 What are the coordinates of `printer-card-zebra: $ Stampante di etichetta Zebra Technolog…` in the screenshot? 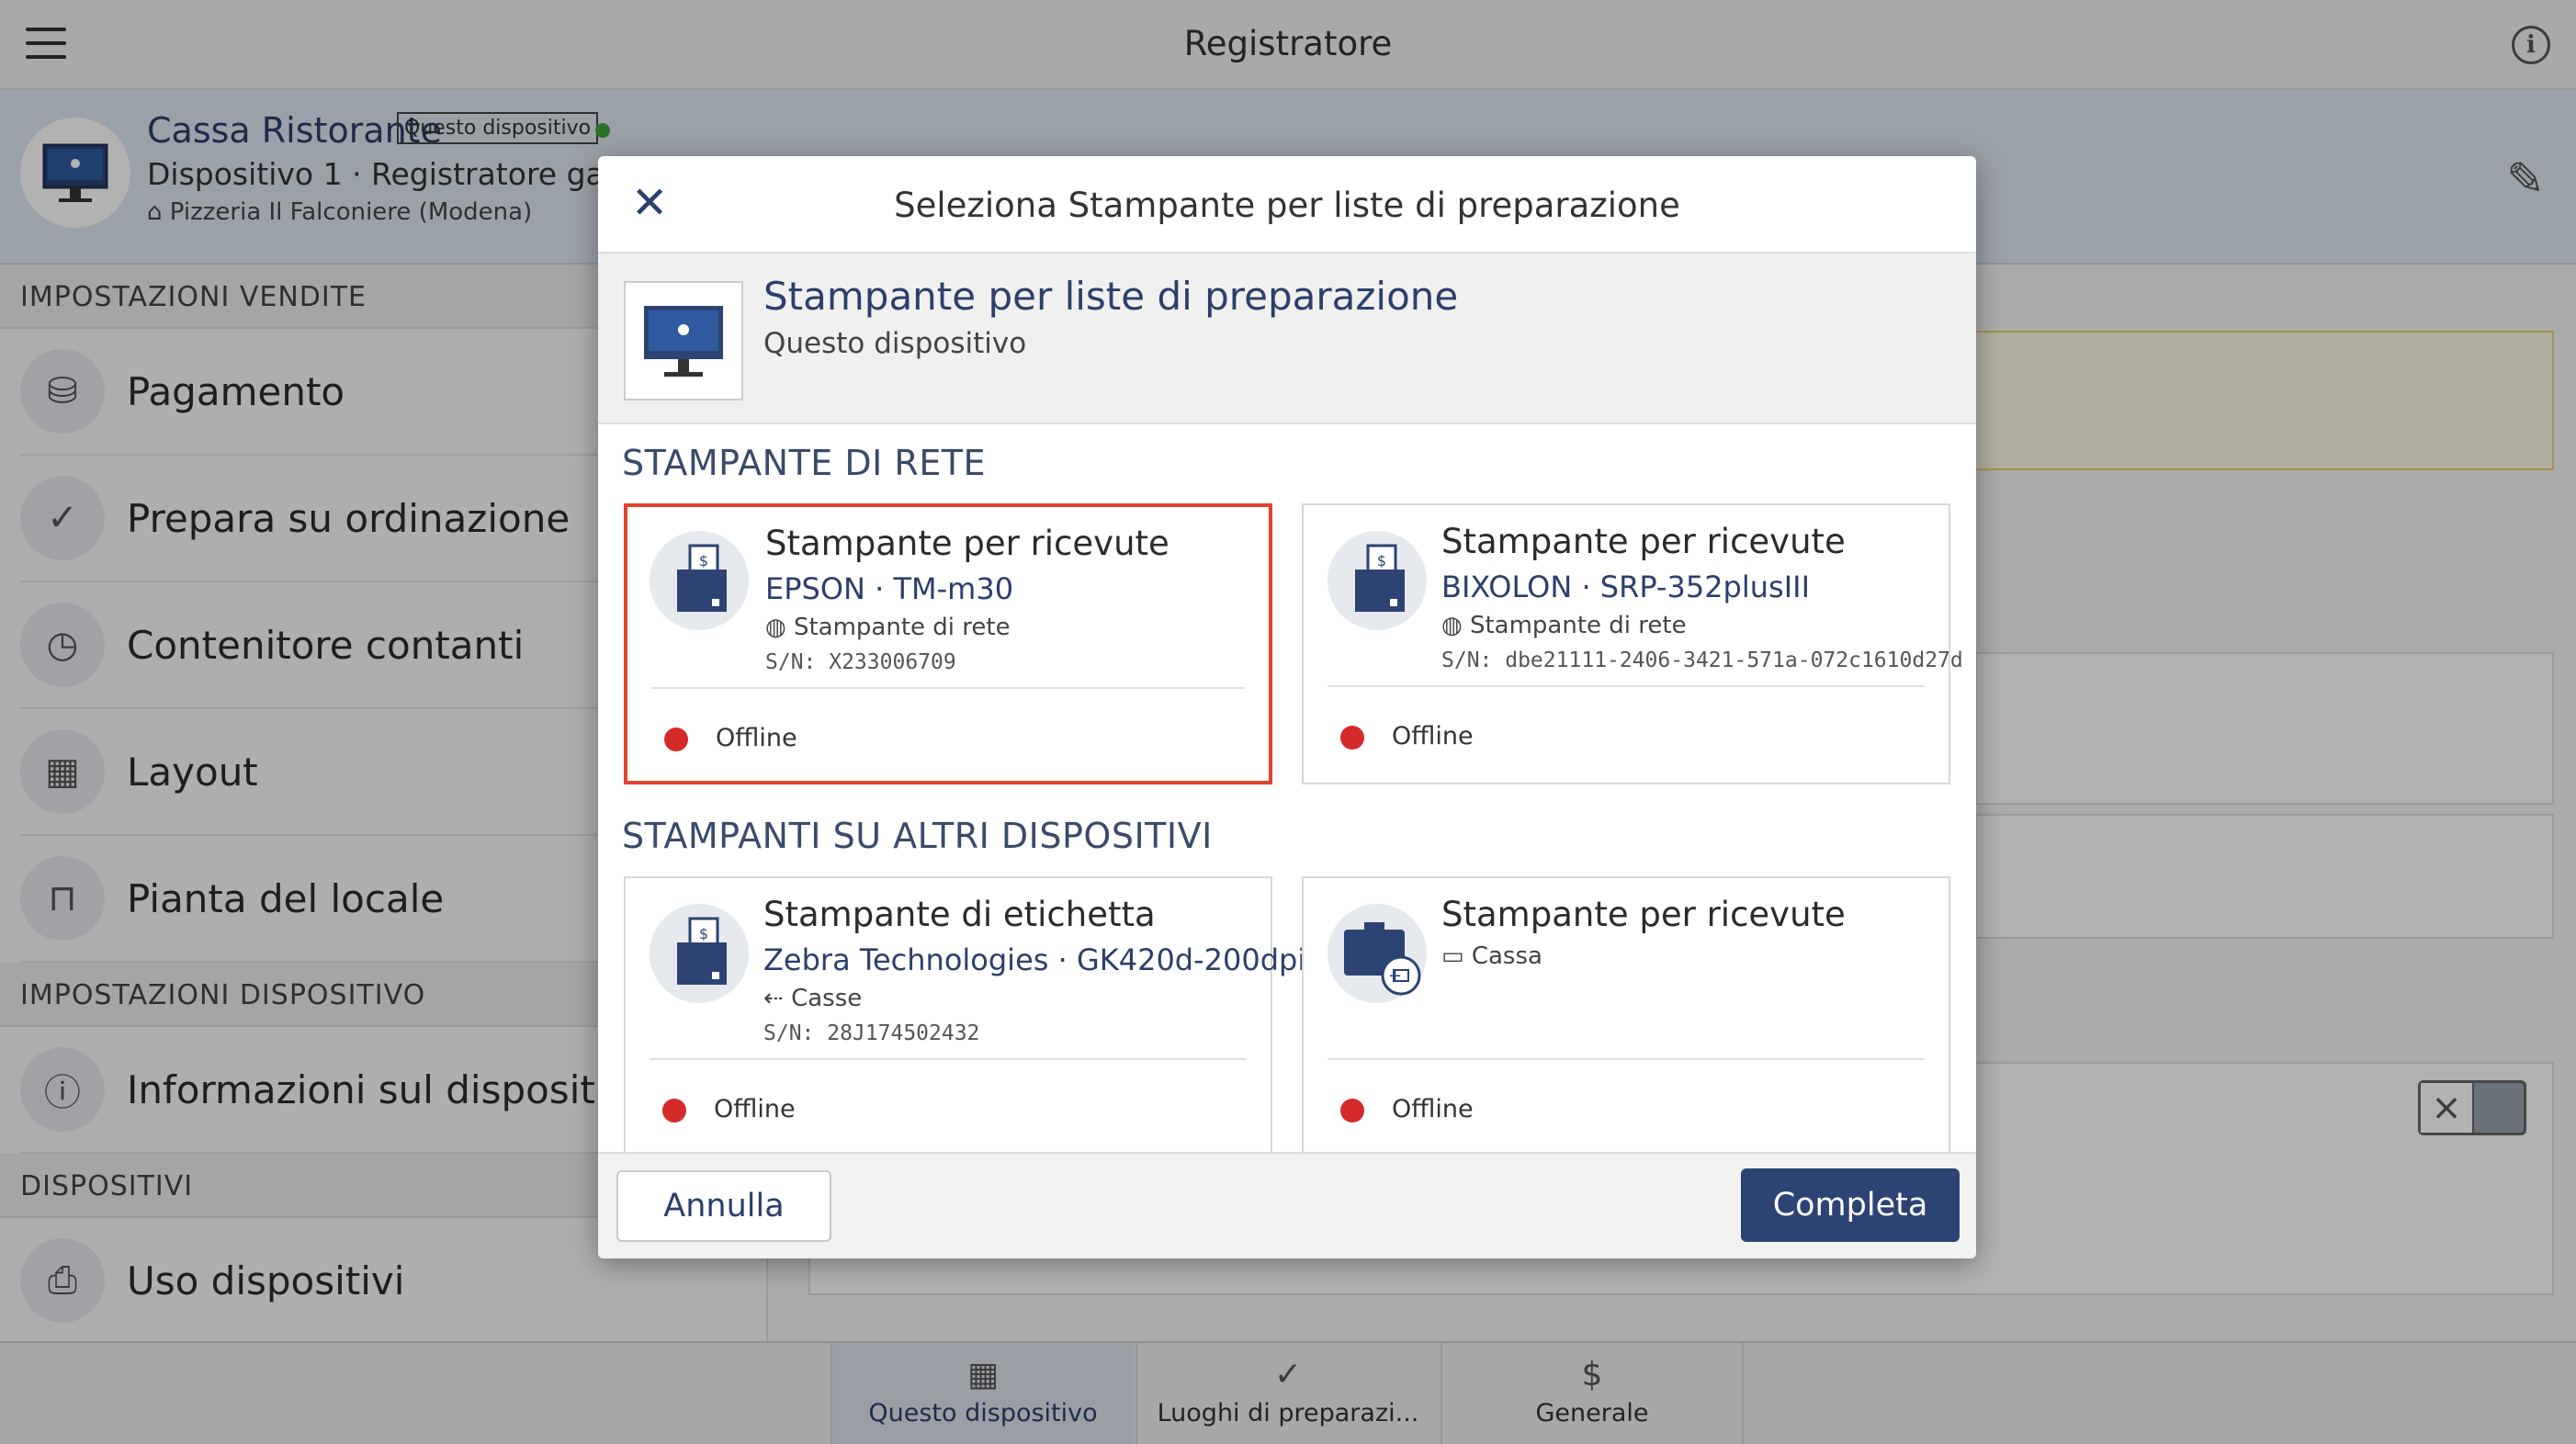 It's located at (964, 1017).